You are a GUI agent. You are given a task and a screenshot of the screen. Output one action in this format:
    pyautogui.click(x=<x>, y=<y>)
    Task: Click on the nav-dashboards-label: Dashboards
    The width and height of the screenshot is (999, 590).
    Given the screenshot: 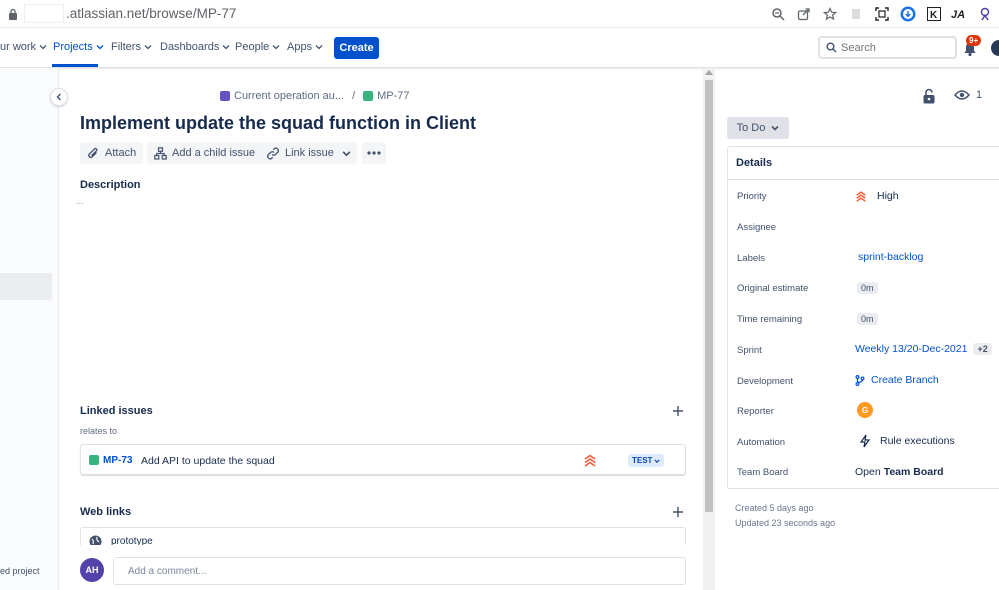 What is the action you would take?
    pyautogui.click(x=190, y=47)
    